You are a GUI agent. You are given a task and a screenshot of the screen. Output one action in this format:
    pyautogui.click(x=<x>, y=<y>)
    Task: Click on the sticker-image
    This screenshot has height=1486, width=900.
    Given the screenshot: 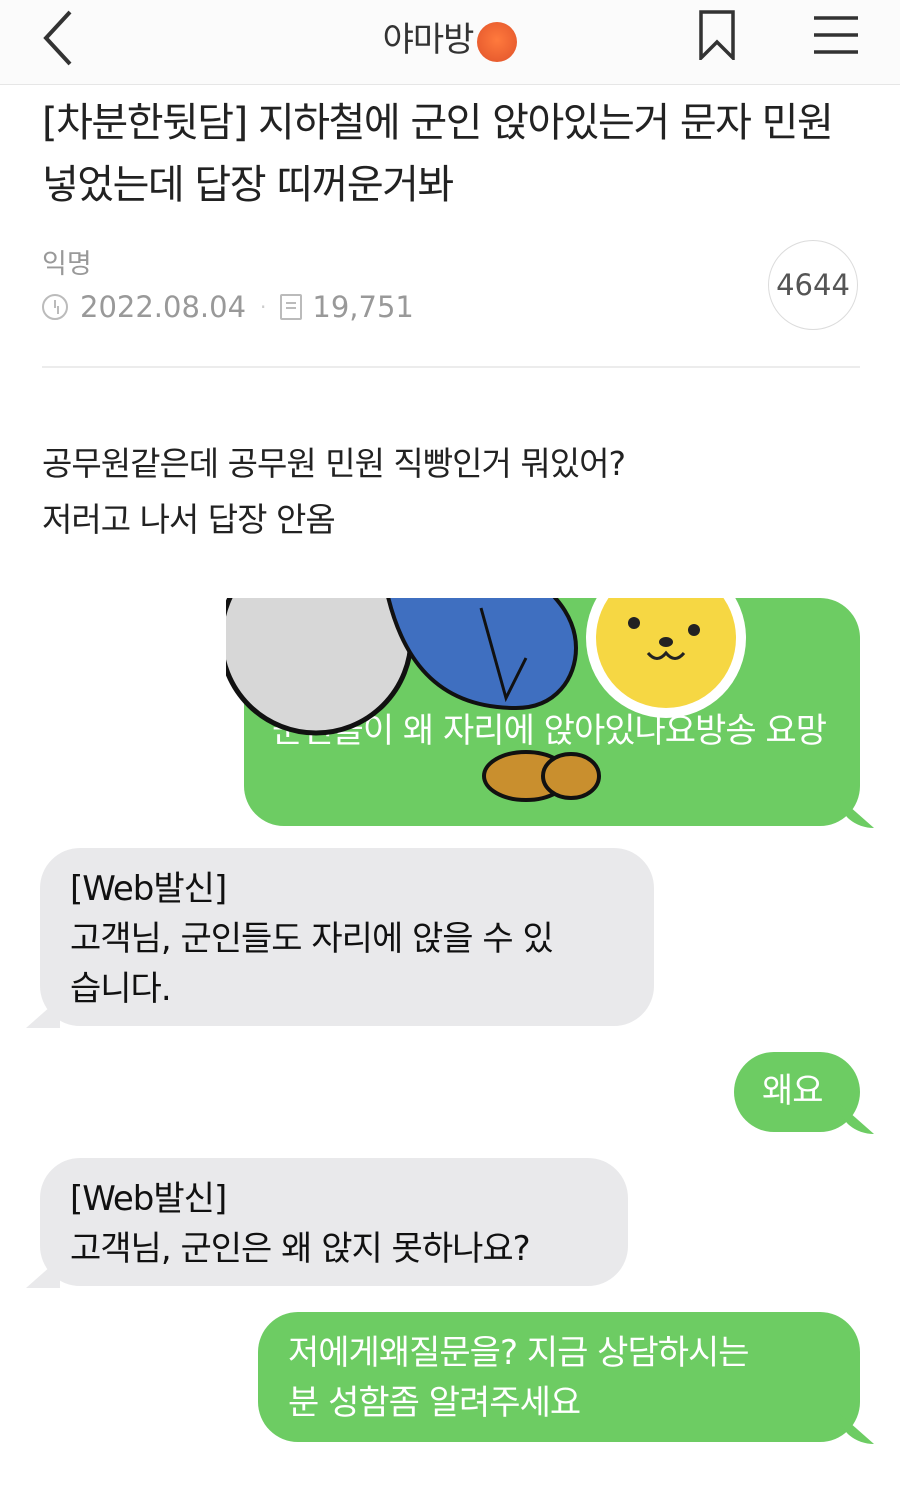 What is the action you would take?
    pyautogui.click(x=486, y=700)
    